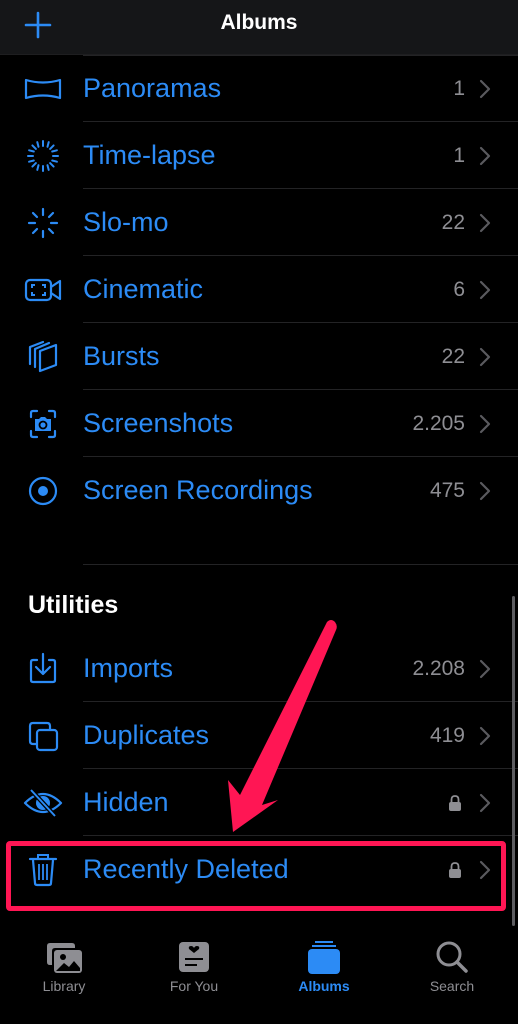 The width and height of the screenshot is (518, 1024). I want to click on screenshot-icon, so click(43, 423).